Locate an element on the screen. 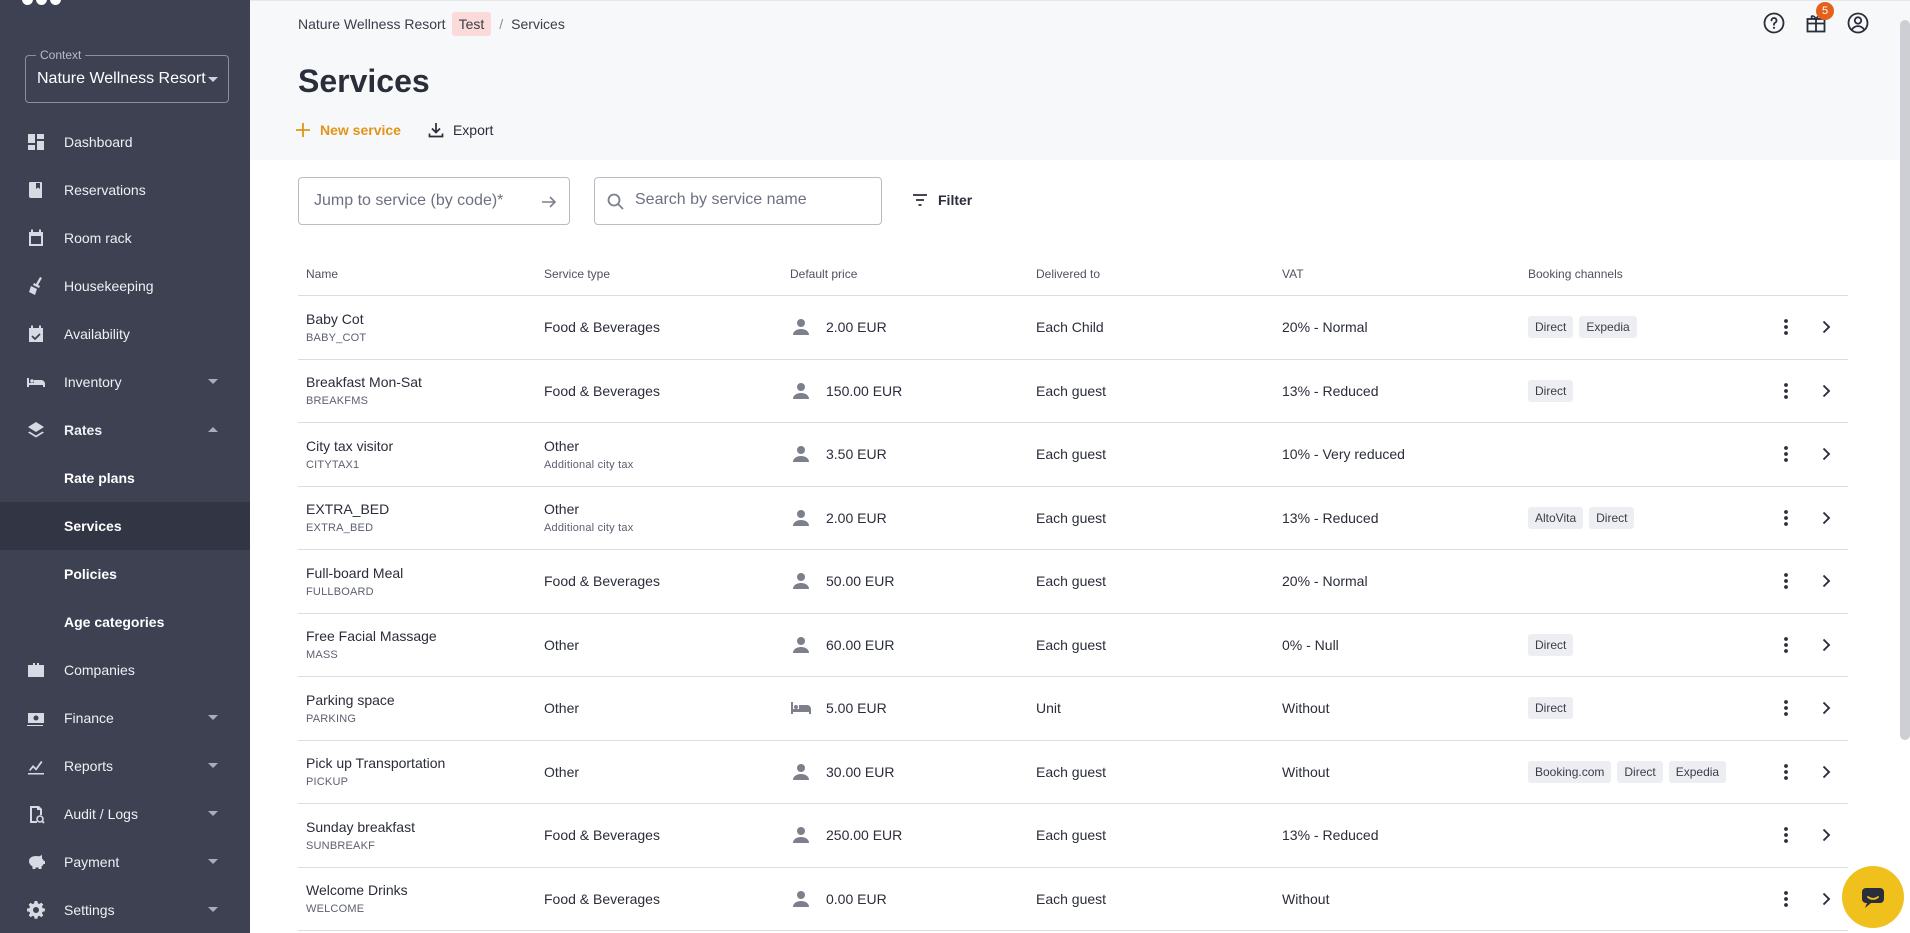 The width and height of the screenshot is (1910, 933). channel-chip: Expedia is located at coordinates (1697, 771).